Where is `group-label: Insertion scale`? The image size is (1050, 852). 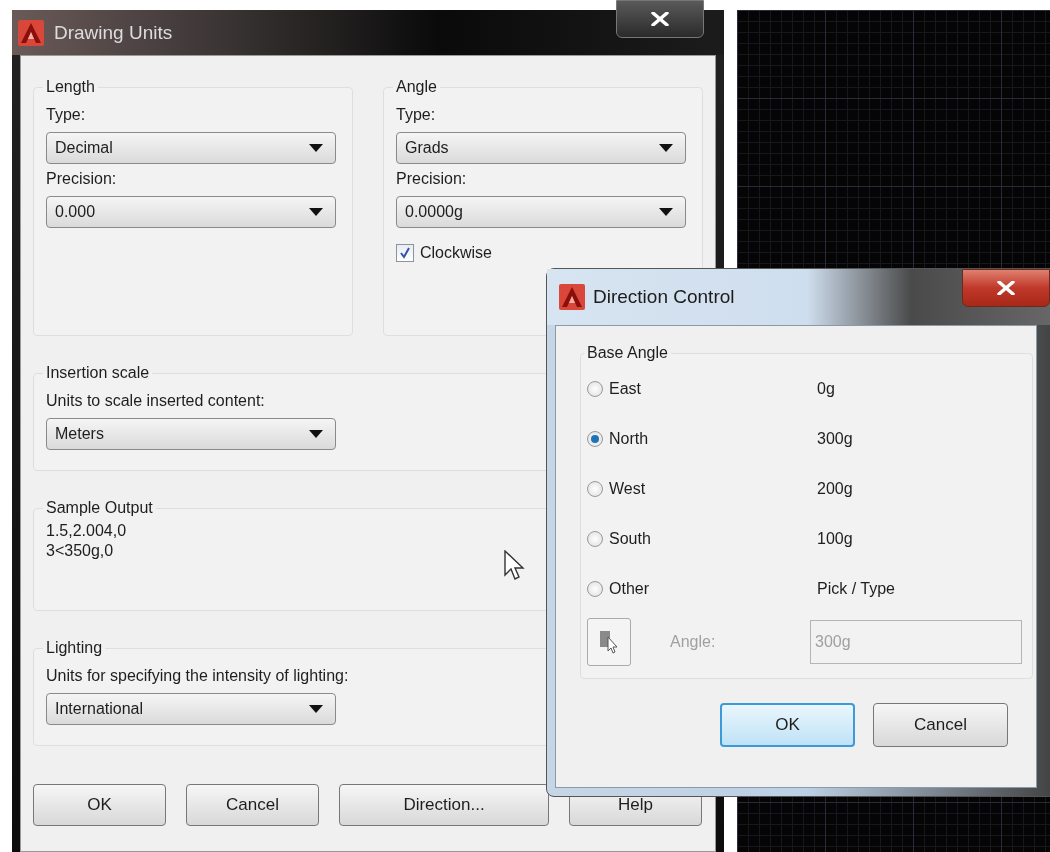 group-label: Insertion scale is located at coordinates (98, 373).